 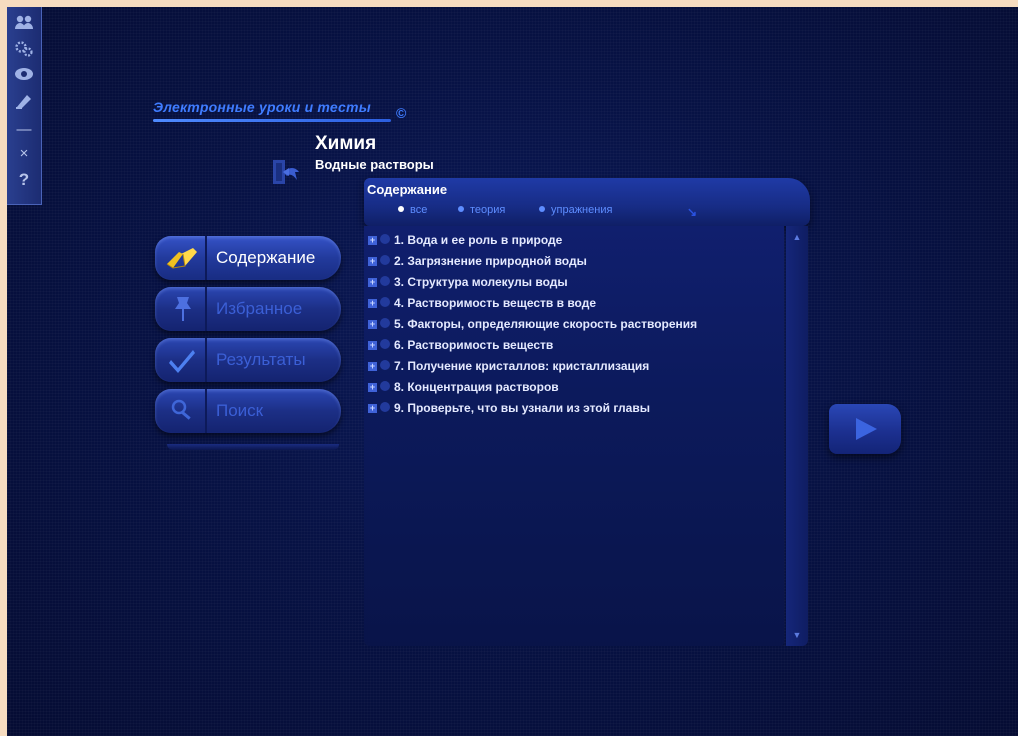 I want to click on nav-contents-button: Содержание, so click(x=248, y=258).